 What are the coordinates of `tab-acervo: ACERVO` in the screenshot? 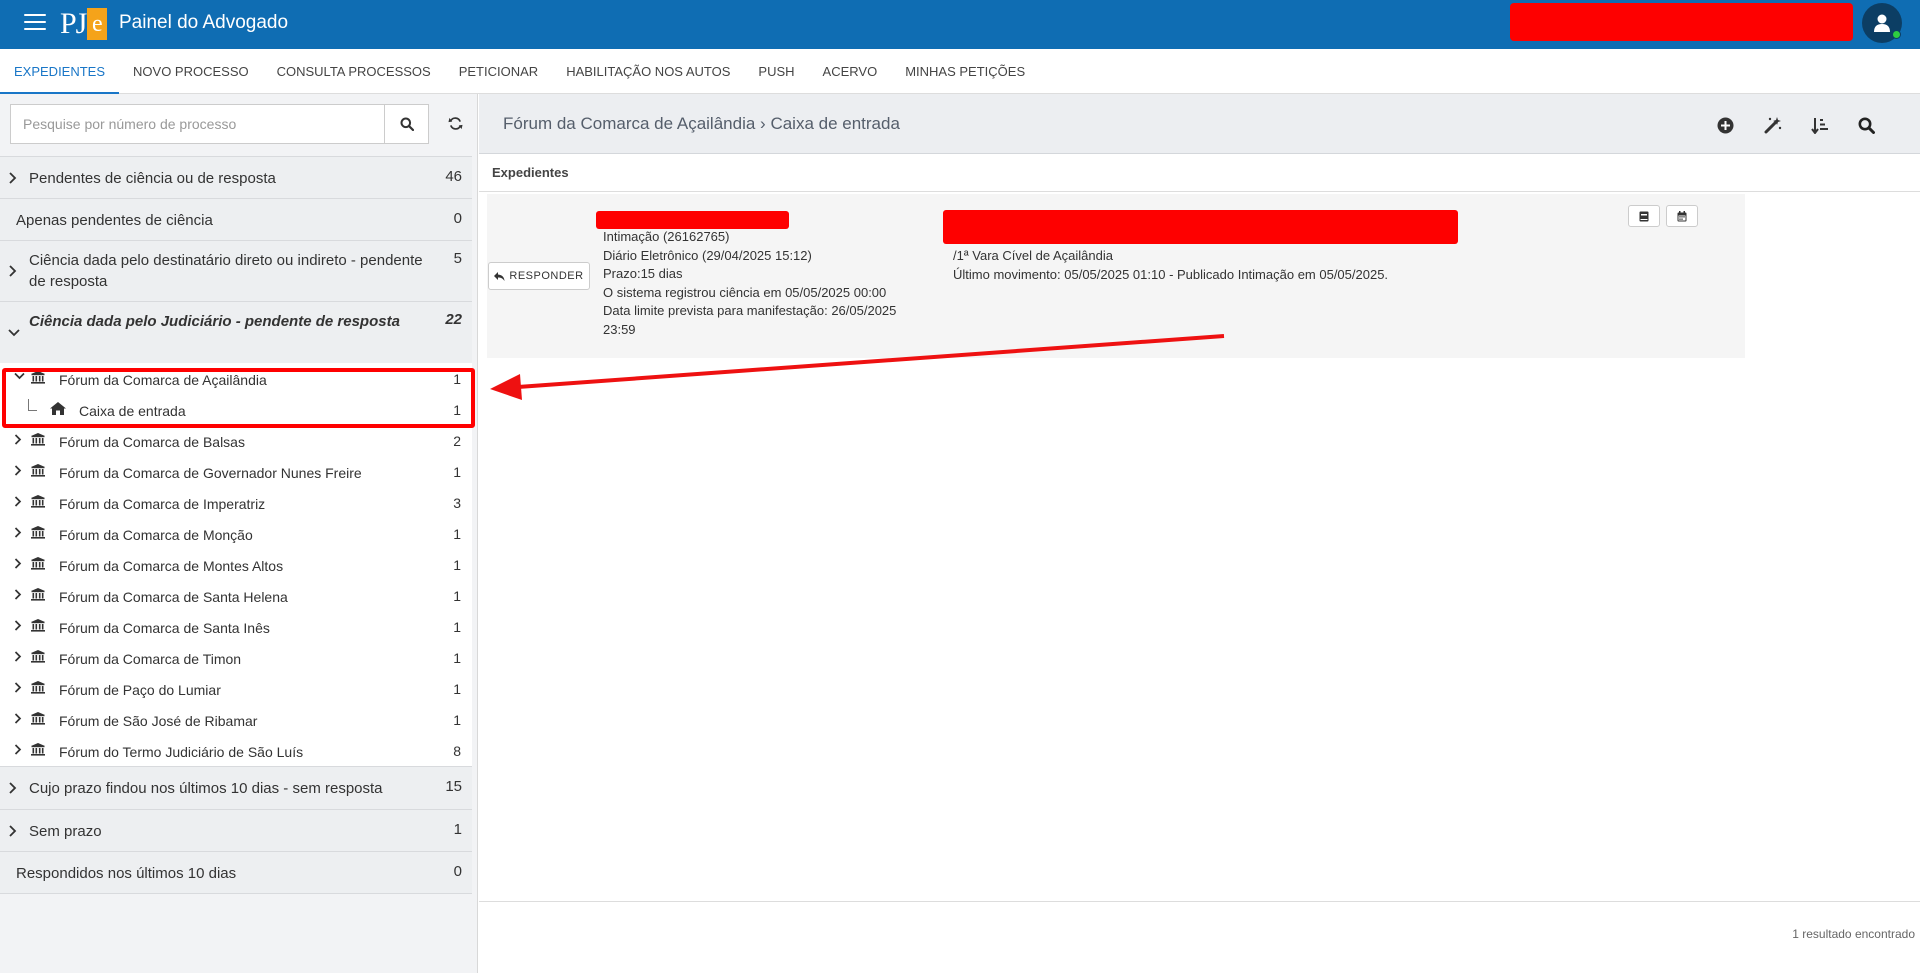 It's located at (850, 71).